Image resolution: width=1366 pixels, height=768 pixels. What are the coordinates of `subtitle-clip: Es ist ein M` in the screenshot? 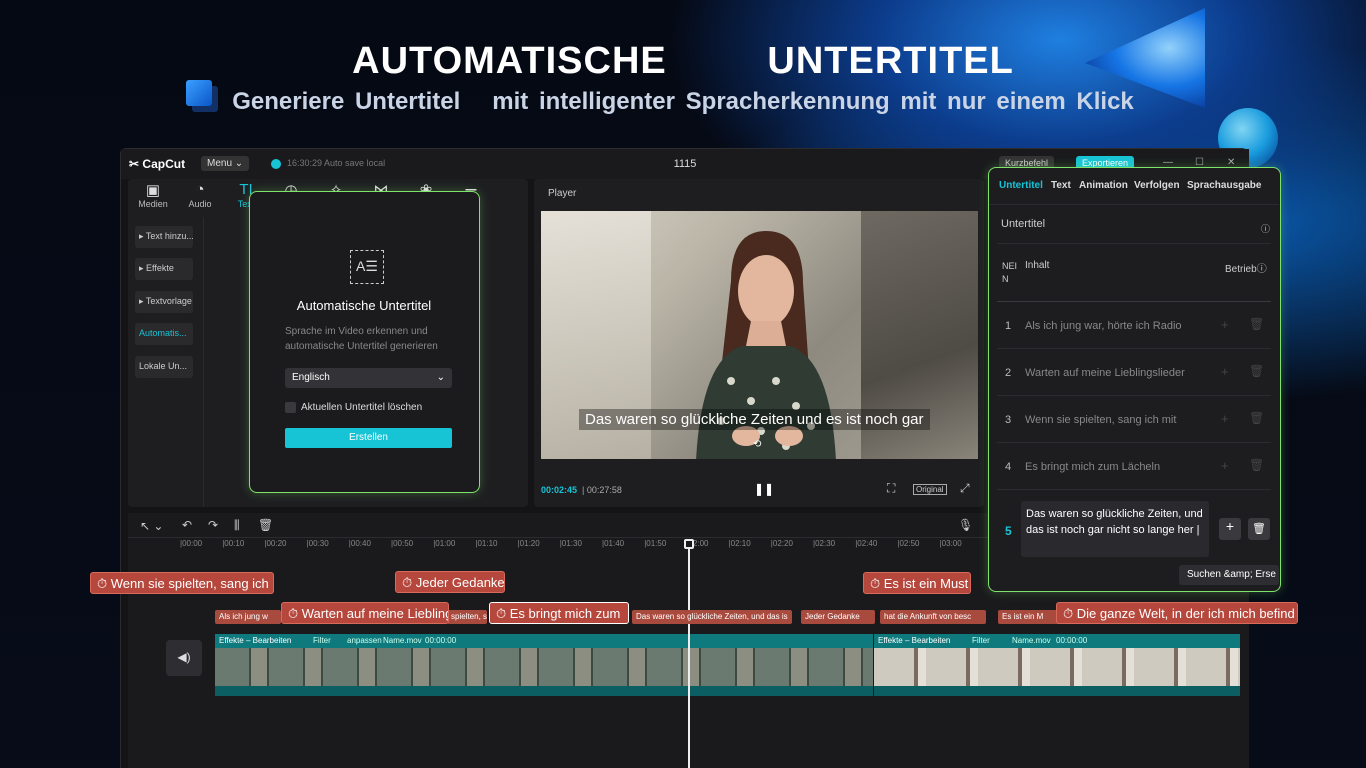 It's located at (1029, 617).